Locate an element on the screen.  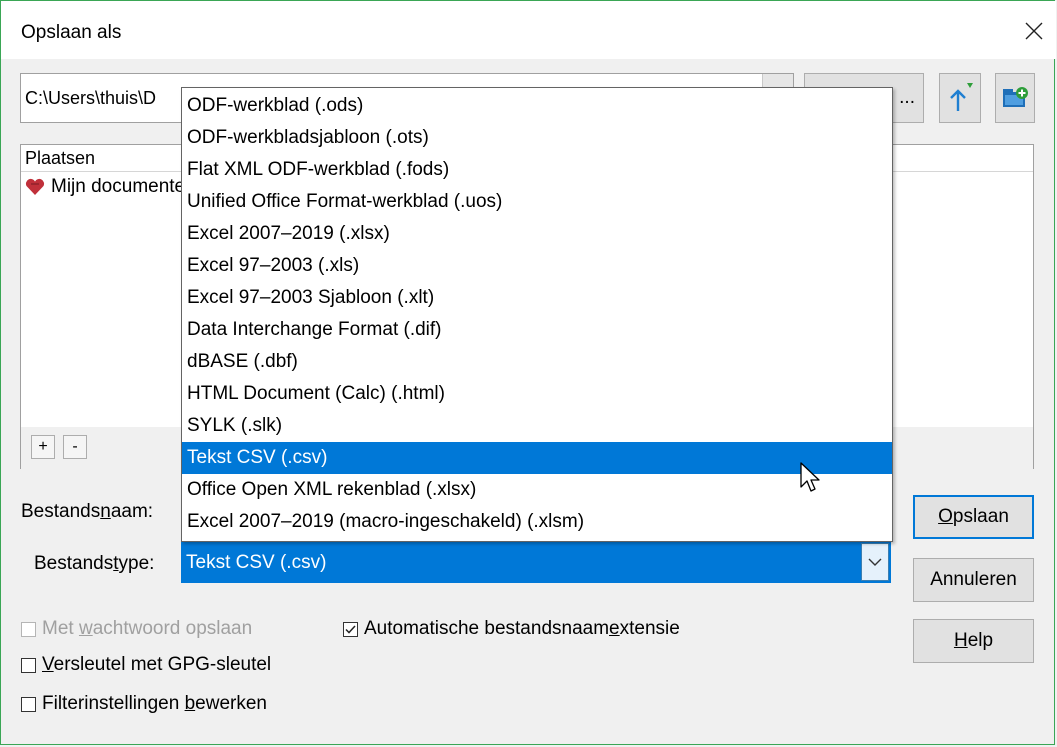
up-folder-button is located at coordinates (960, 98).